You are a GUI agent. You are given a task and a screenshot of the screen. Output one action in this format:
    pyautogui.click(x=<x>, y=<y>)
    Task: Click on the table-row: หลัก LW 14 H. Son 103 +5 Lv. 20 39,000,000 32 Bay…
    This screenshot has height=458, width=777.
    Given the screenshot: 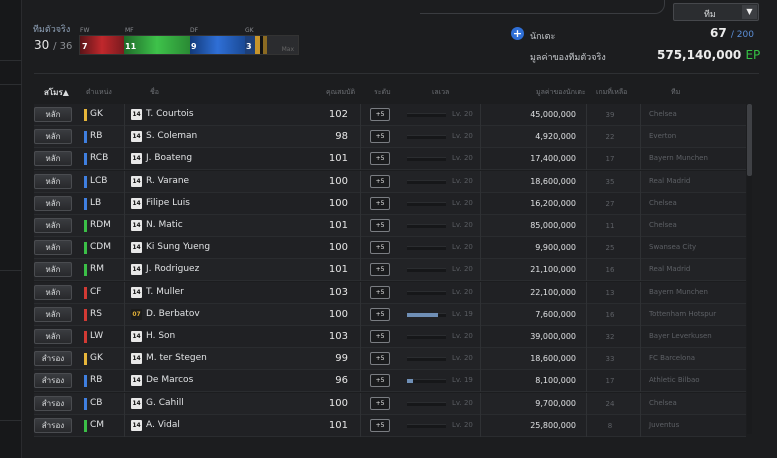 What is the action you would take?
    pyautogui.click(x=390, y=337)
    